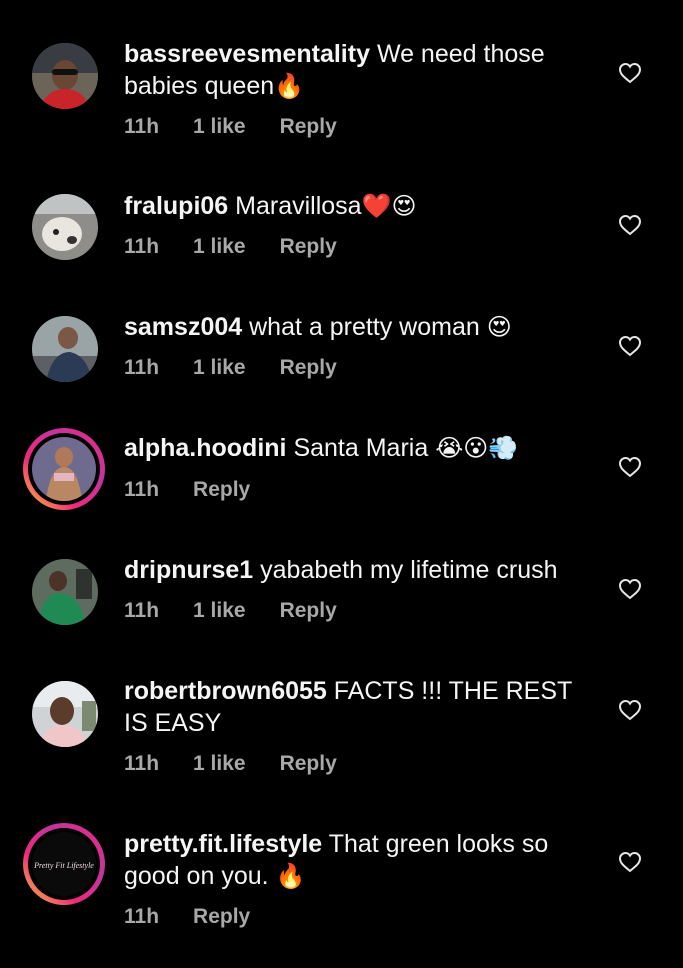 The height and width of the screenshot is (968, 683). What do you see at coordinates (409, 570) in the screenshot?
I see `comment-body: yababeth my lifetime crush` at bounding box center [409, 570].